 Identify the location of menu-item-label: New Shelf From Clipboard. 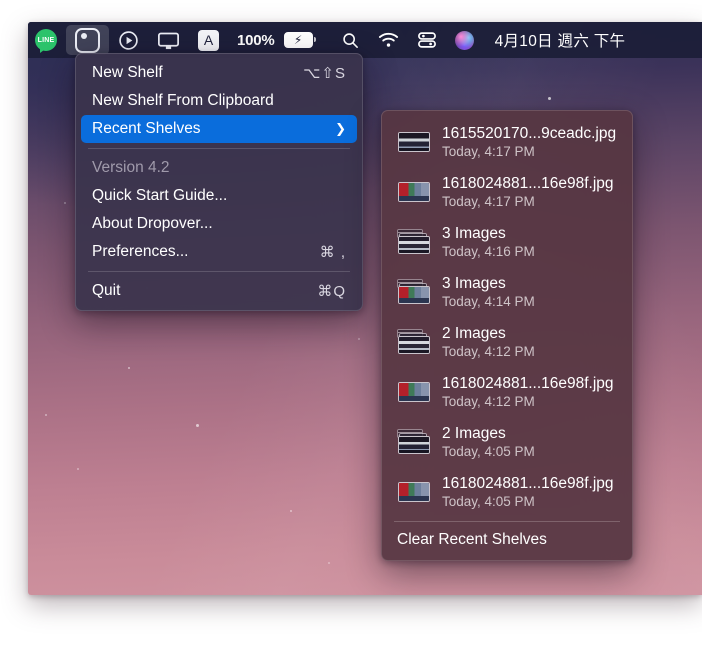
(183, 100).